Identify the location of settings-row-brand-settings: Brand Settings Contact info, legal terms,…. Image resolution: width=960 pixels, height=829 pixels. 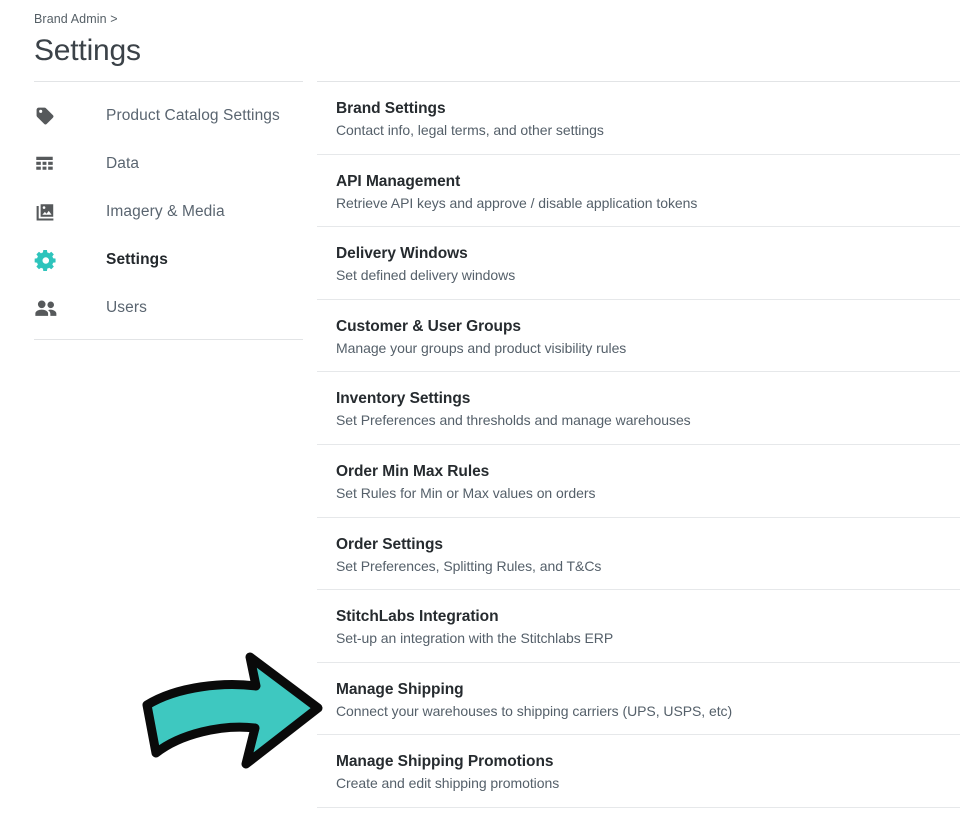
(638, 118).